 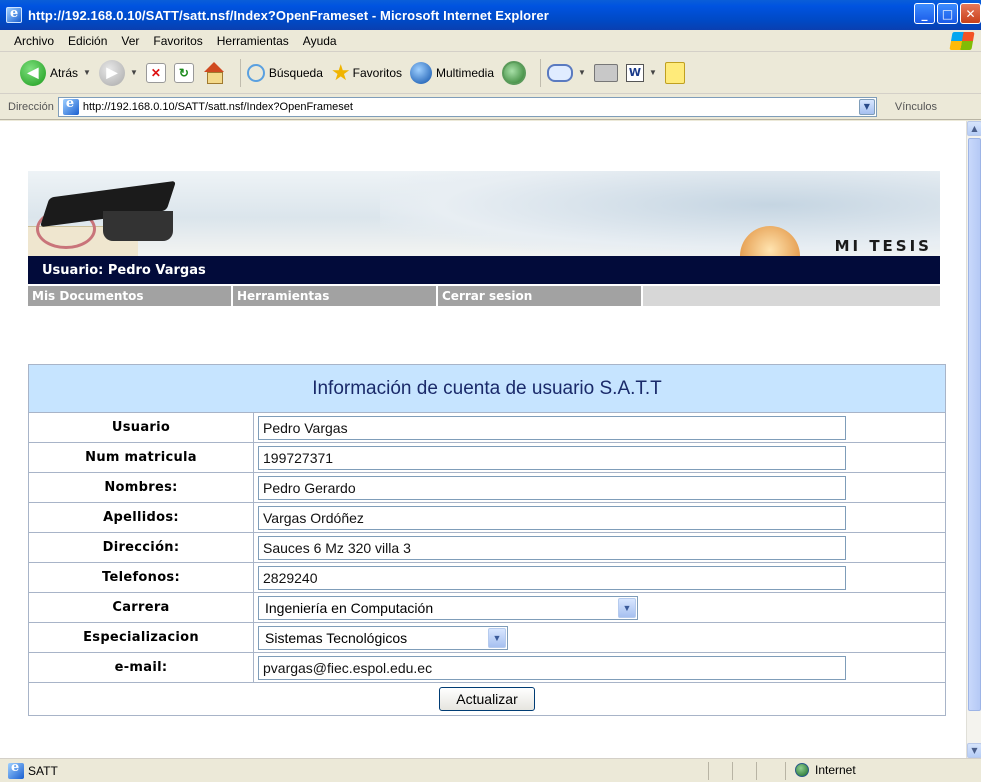 What do you see at coordinates (340, 72) in the screenshot?
I see `star-icon: ★` at bounding box center [340, 72].